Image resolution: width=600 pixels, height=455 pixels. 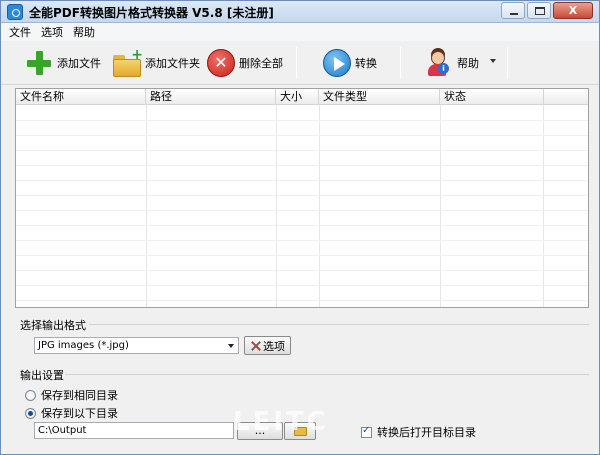 I want to click on plus-icon, so click(x=39, y=63).